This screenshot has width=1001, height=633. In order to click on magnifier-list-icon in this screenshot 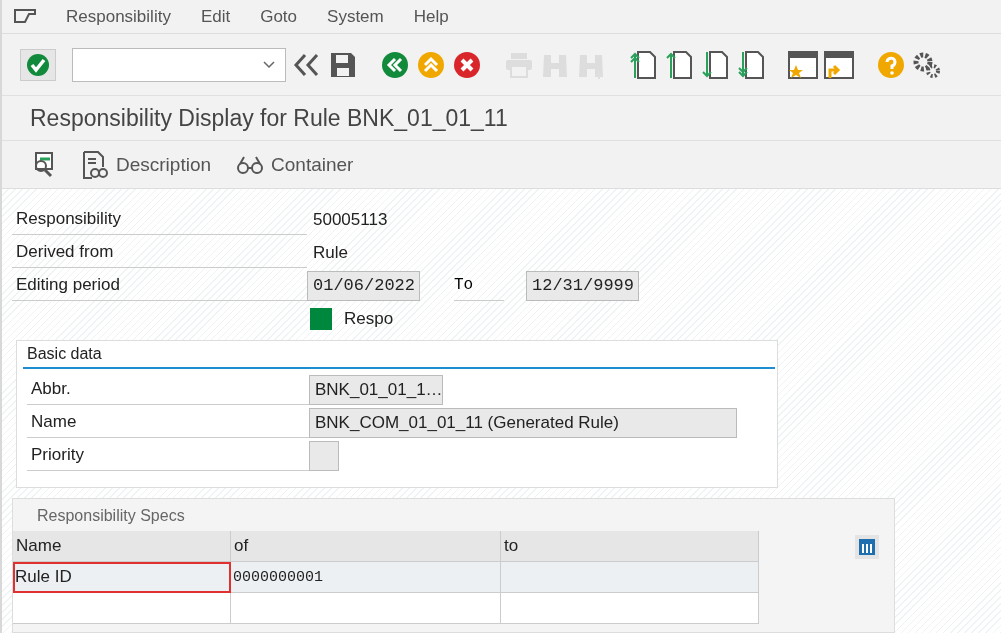, I will do `click(44, 164)`.